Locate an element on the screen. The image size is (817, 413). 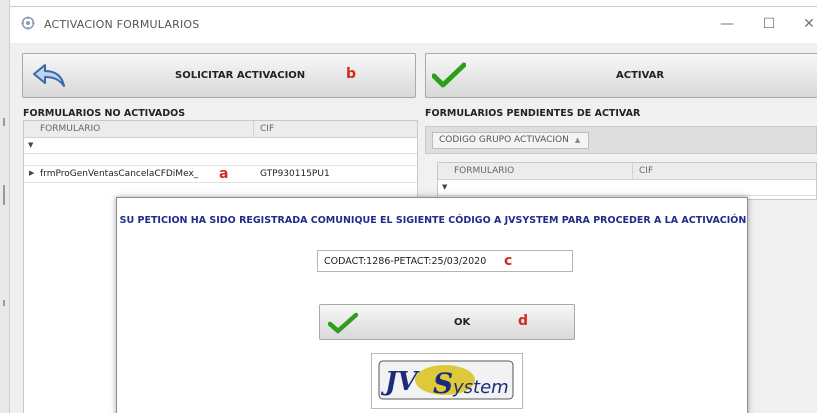
activation-code-field: CODACT:1286-PETACT:25/03/2020 c is located at coordinates (445, 261).